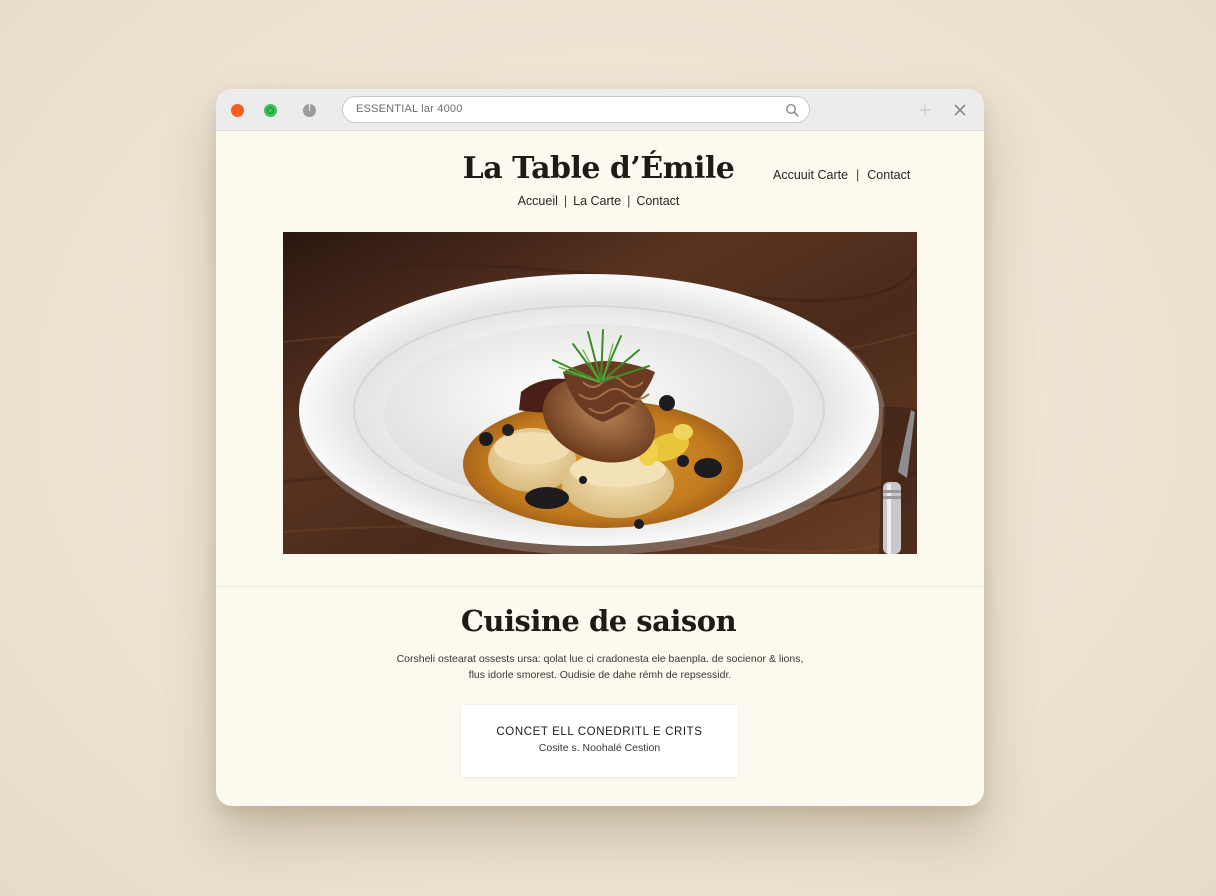 This screenshot has height=896, width=1216. What do you see at coordinates (576, 109) in the screenshot?
I see `address-bar: ESSENTIAL lar 4000` at bounding box center [576, 109].